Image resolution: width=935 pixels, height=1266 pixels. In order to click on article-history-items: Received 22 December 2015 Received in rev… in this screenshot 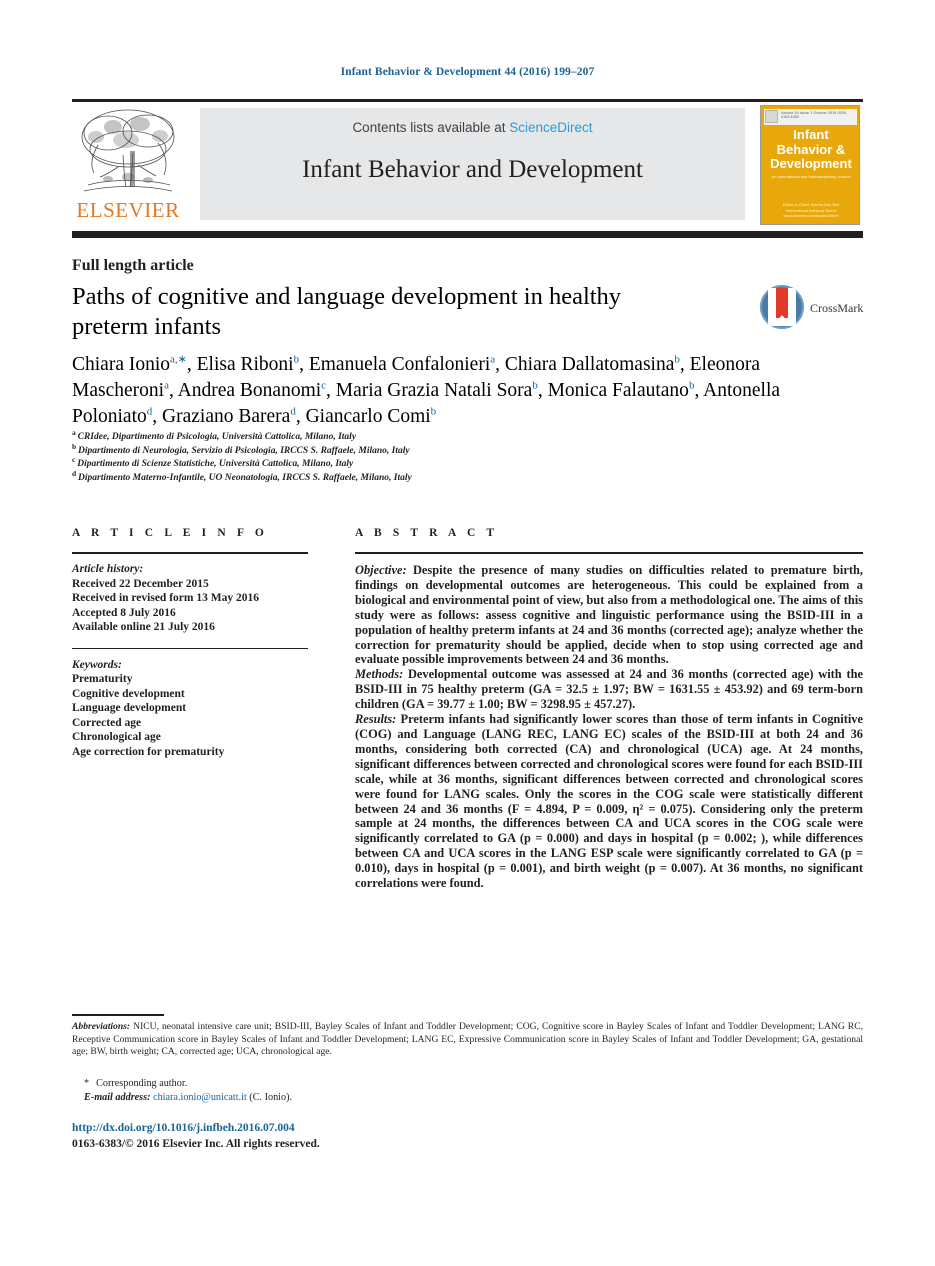, I will do `click(190, 606)`.